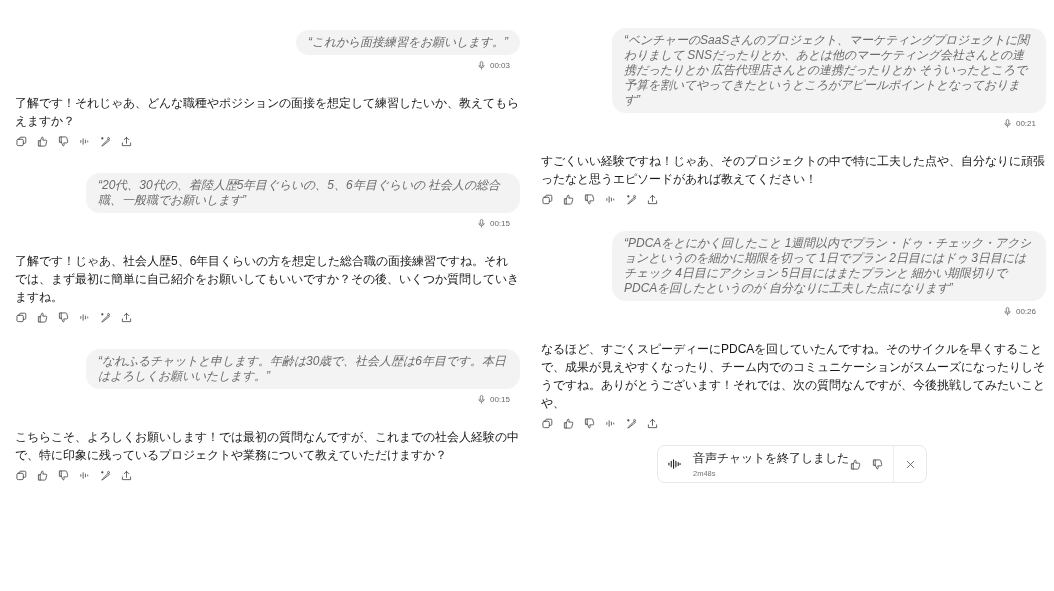 Image resolution: width=1054 pixels, height=591 pixels. What do you see at coordinates (1025, 311) in the screenshot?
I see `message-duration: 00:26` at bounding box center [1025, 311].